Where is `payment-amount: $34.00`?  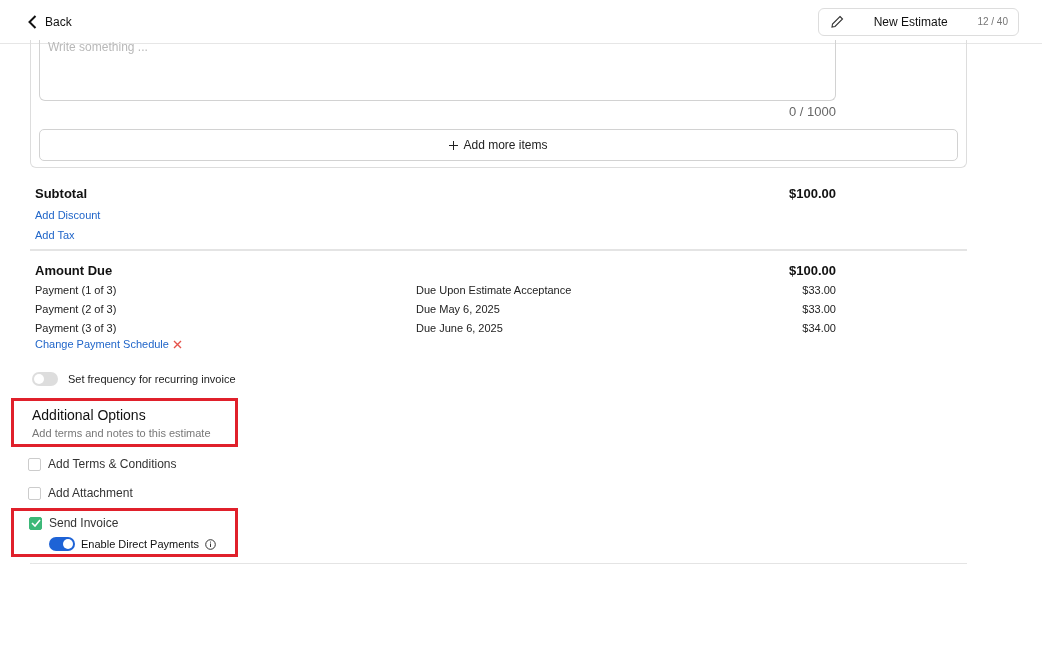
payment-amount: $34.00 is located at coordinates (819, 328).